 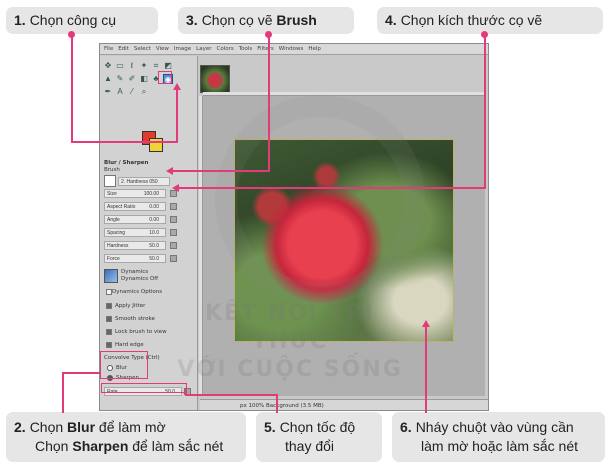 What do you see at coordinates (277, 403) in the screenshot?
I see `connector-5-v` at bounding box center [277, 403].